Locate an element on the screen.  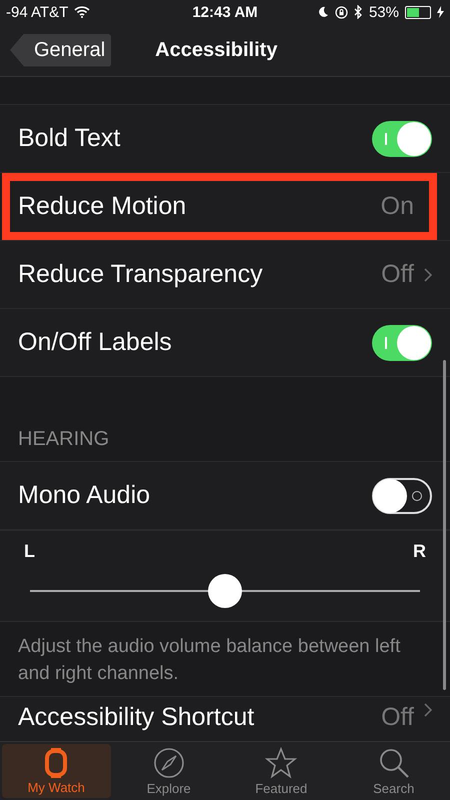
slider-thumb is located at coordinates (225, 591).